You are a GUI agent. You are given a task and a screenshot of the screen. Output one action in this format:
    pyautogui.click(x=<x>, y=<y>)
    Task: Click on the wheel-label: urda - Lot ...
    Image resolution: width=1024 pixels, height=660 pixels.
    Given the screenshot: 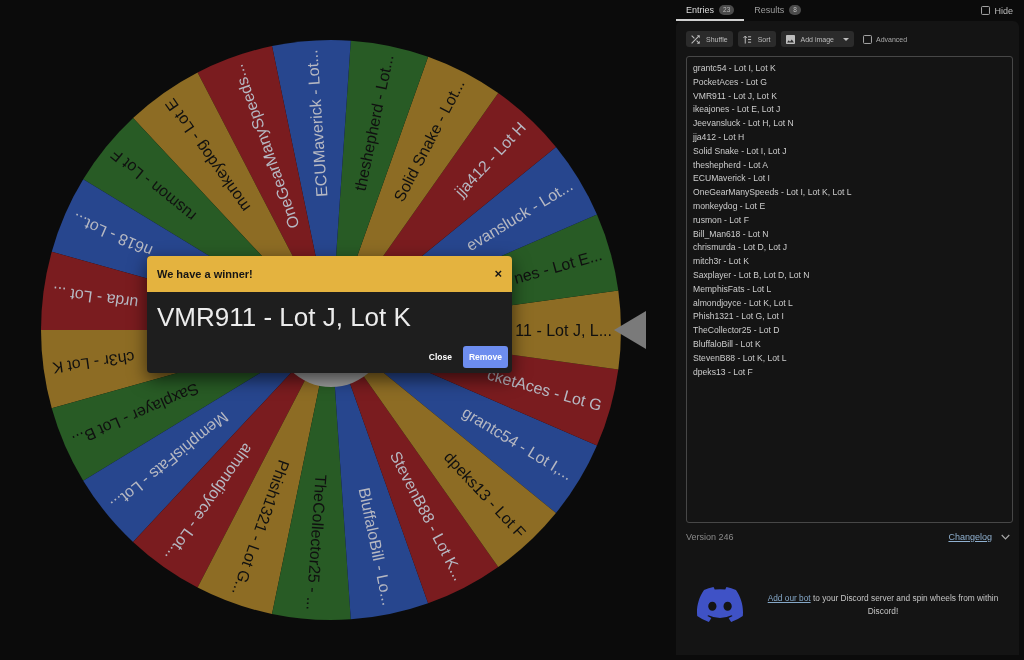 What is the action you would take?
    pyautogui.click(x=95, y=297)
    